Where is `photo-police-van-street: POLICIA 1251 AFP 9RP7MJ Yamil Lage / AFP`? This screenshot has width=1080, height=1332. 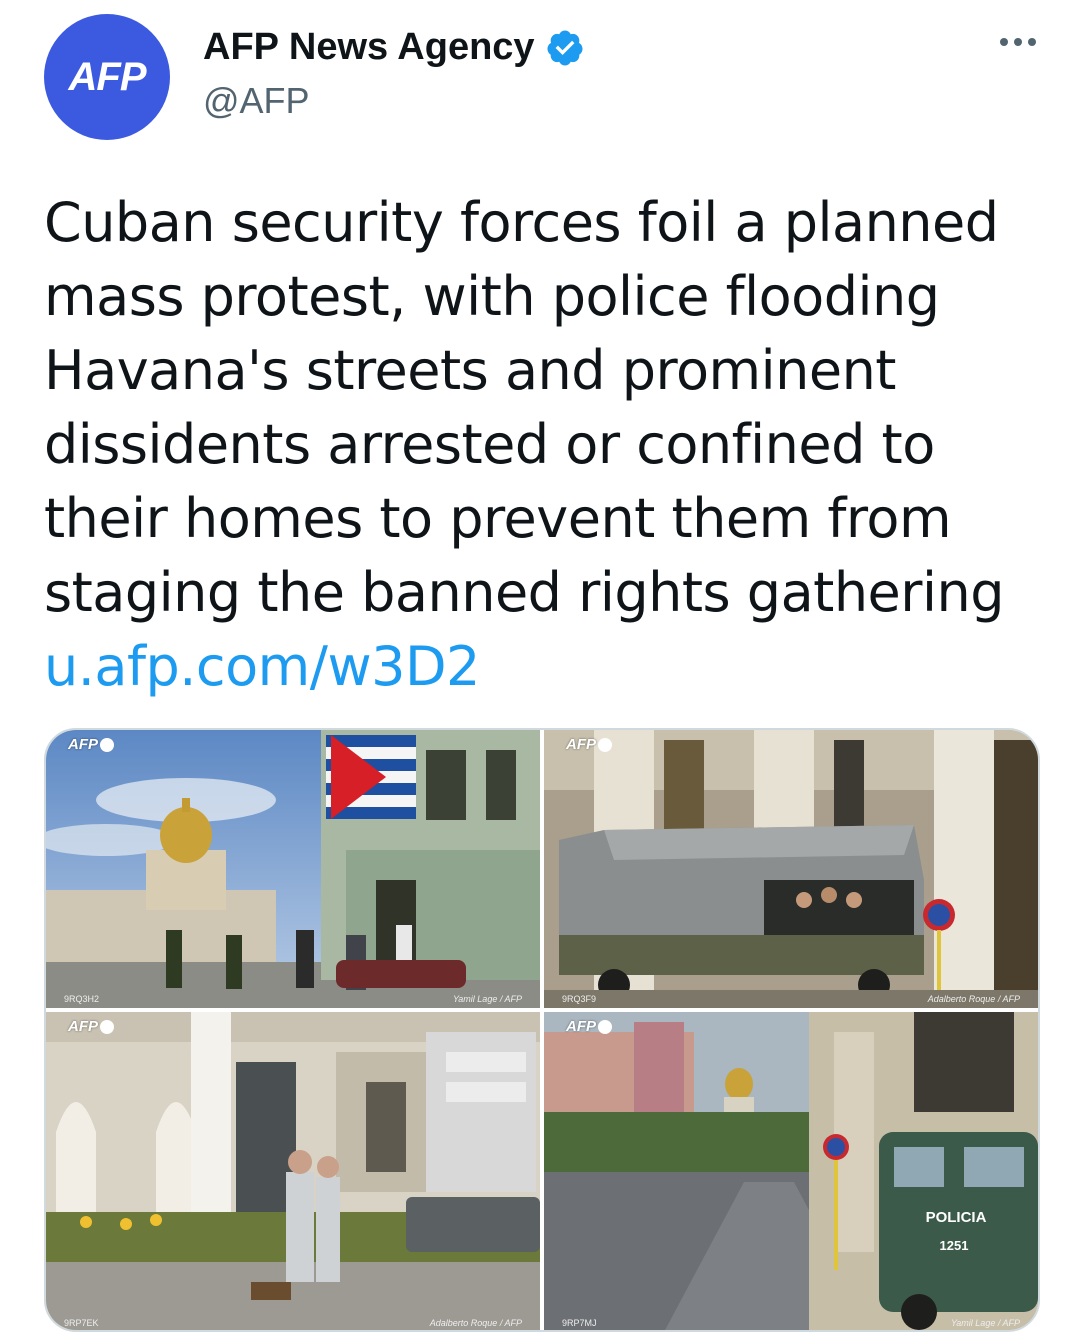
photo-police-van-street: POLICIA 1251 AFP 9RP7MJ Yamil Lage / AFP is located at coordinates (791, 1171).